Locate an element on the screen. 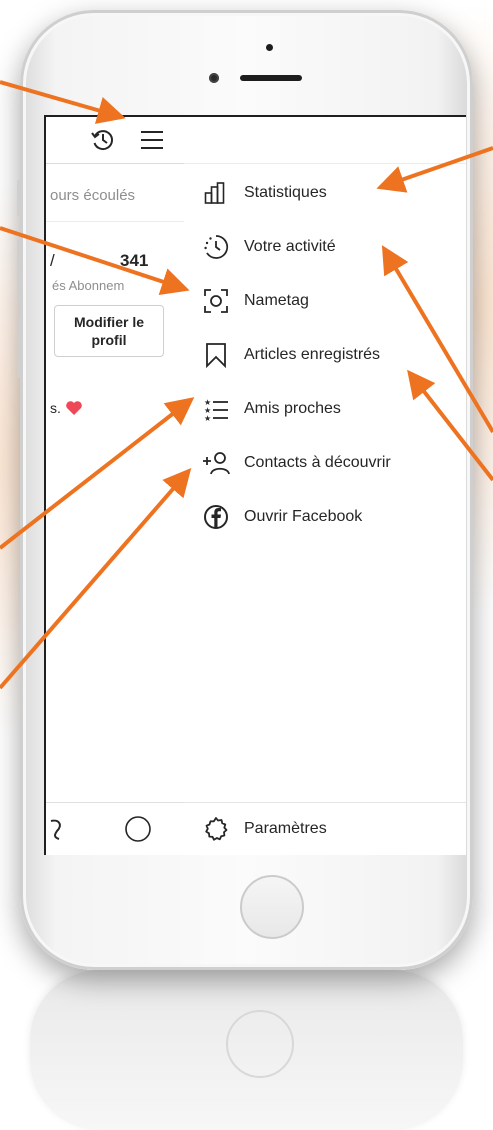  arrow-to-nametag is located at coordinates (95, 261).